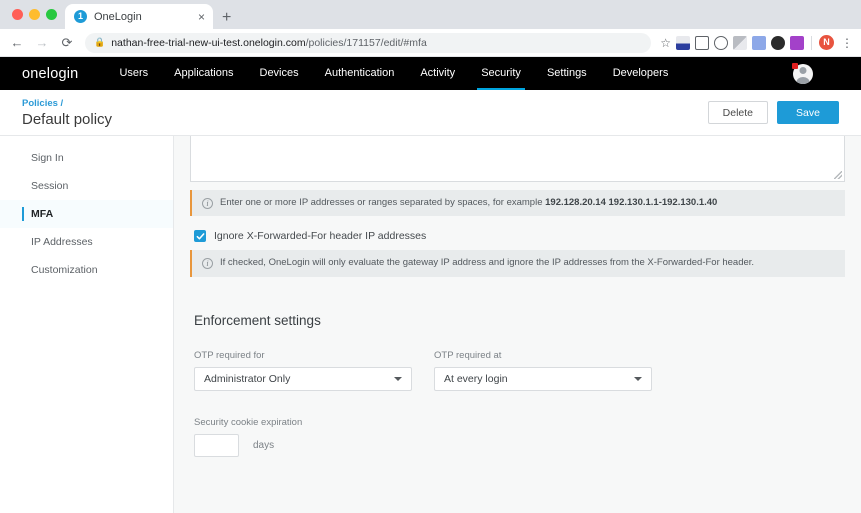  Describe the element at coordinates (797, 42) in the screenshot. I see `purple-extension-icon` at that location.